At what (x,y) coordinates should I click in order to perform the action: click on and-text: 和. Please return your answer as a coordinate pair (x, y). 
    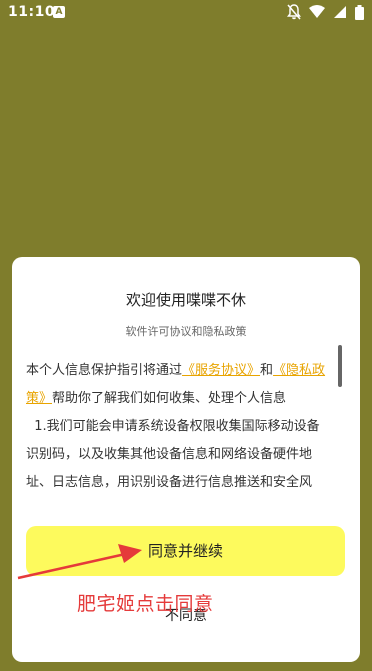
    Looking at the image, I should click on (267, 370).